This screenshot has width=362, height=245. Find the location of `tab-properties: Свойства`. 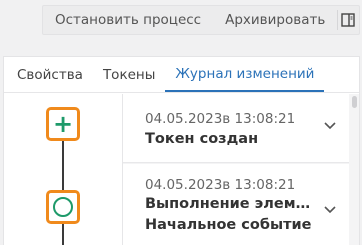

tab-properties: Свойства is located at coordinates (50, 74).